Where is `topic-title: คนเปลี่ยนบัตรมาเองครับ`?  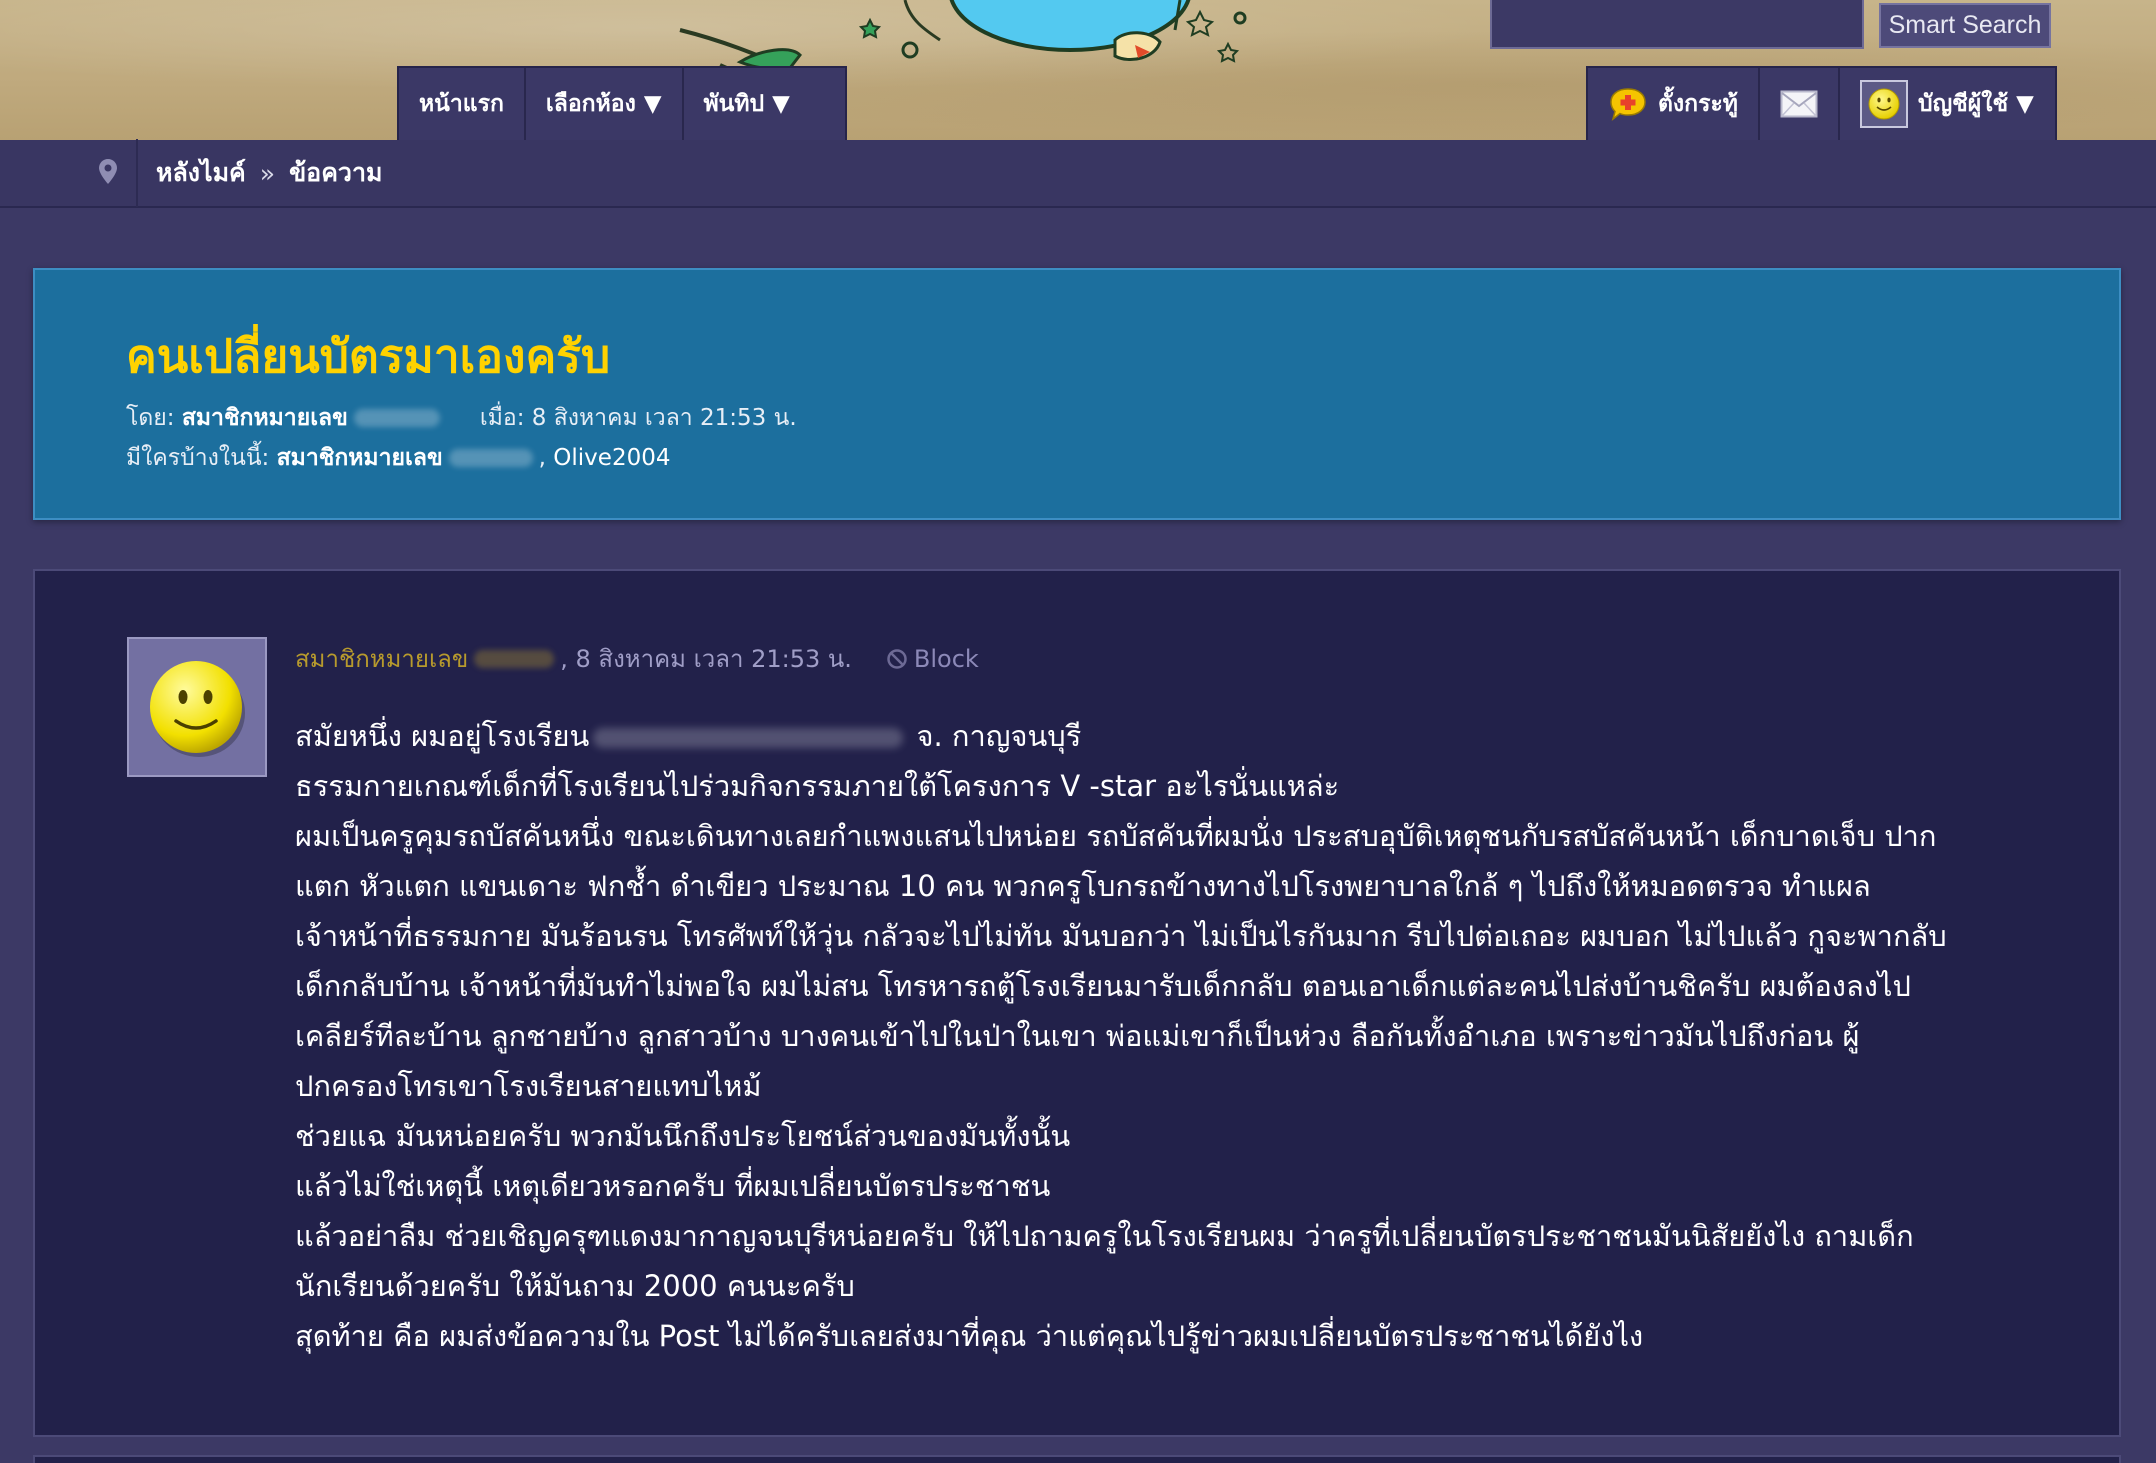 topic-title: คนเปลี่ยนบัตรมาเองครับ is located at coordinates (368, 356).